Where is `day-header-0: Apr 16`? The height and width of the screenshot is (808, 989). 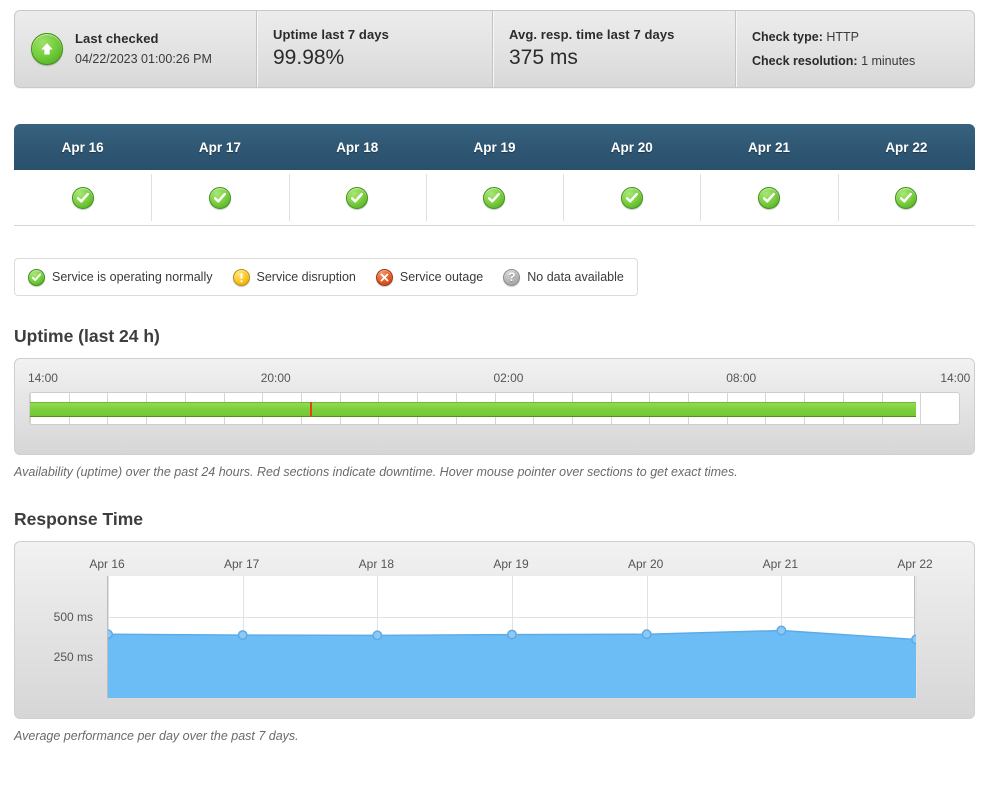
day-header-0: Apr 16 is located at coordinates (82, 147).